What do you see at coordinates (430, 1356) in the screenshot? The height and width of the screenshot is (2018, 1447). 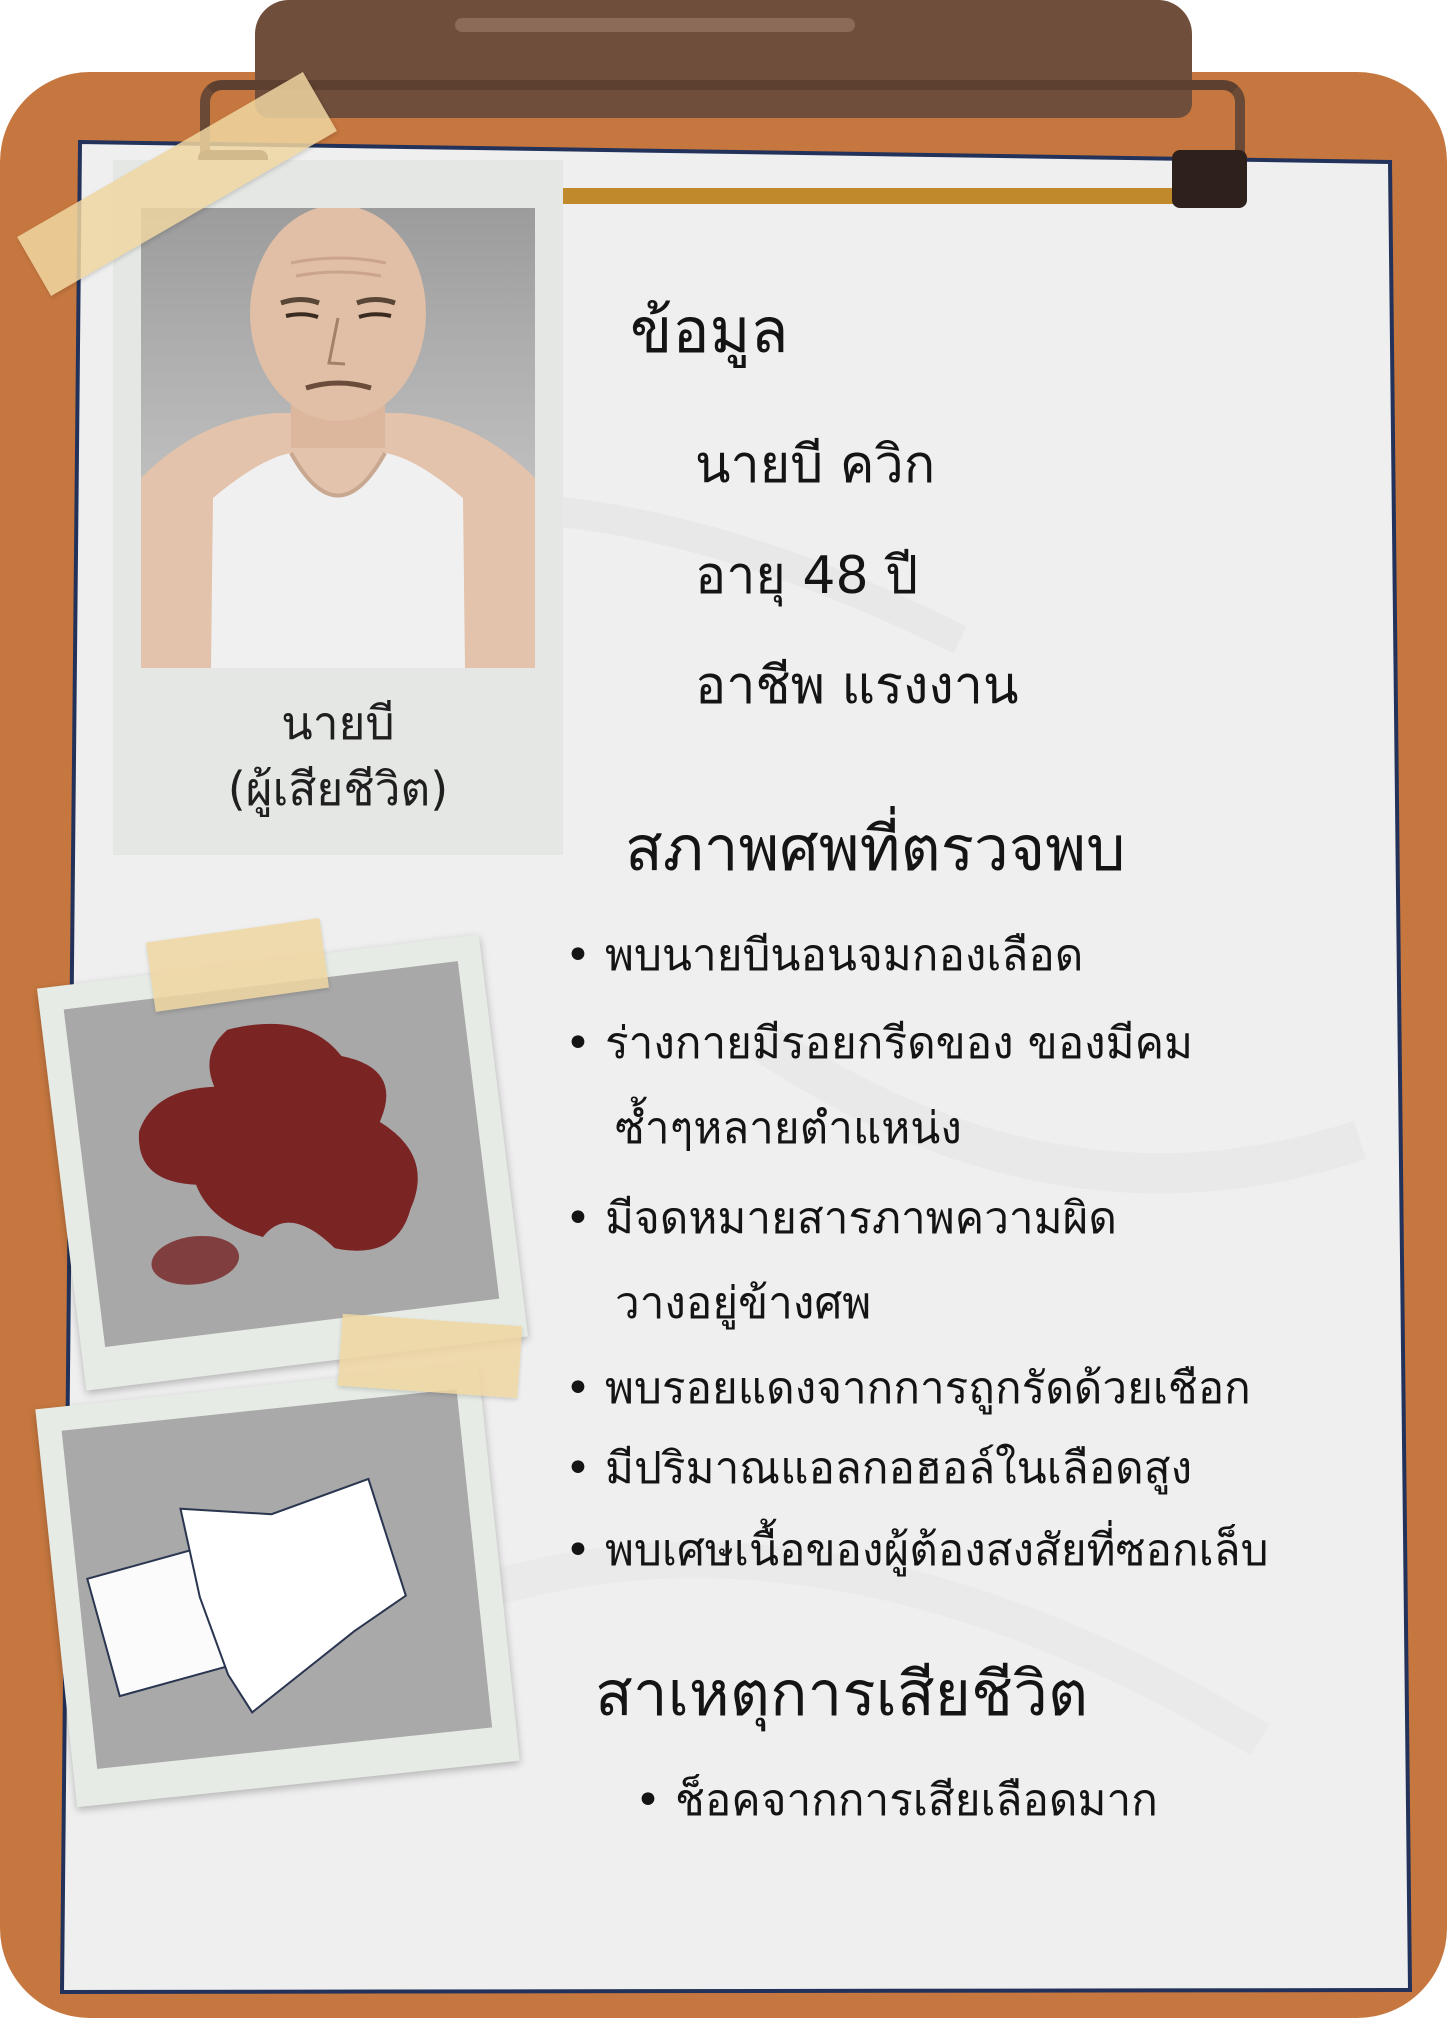 I see `tape-strip` at bounding box center [430, 1356].